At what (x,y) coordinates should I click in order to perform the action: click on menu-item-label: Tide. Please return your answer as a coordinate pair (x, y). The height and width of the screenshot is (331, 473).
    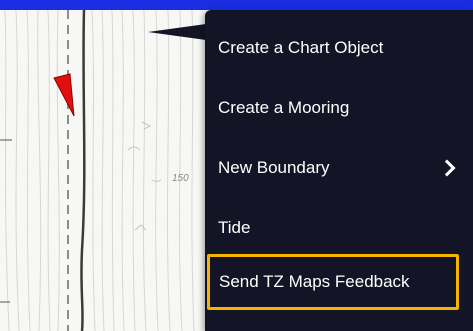
    Looking at the image, I should click on (234, 227).